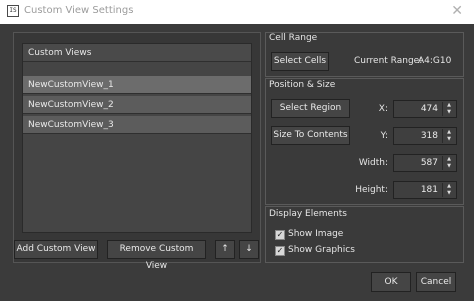 This screenshot has height=301, width=474. Describe the element at coordinates (300, 61) in the screenshot. I see `select-cells-button: Select Cells` at that location.